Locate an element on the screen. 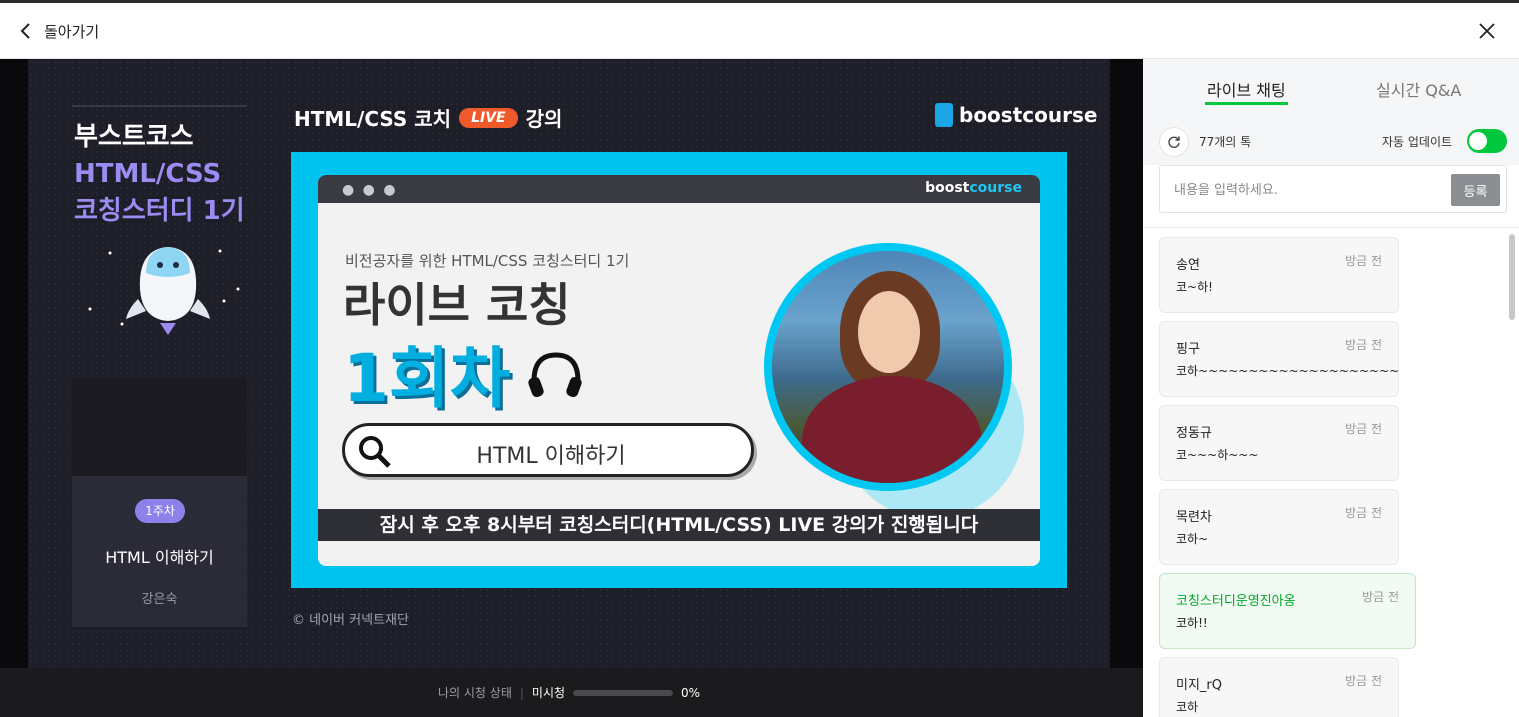  chat-message-text: 코~~~하~~~ is located at coordinates (1217, 455).